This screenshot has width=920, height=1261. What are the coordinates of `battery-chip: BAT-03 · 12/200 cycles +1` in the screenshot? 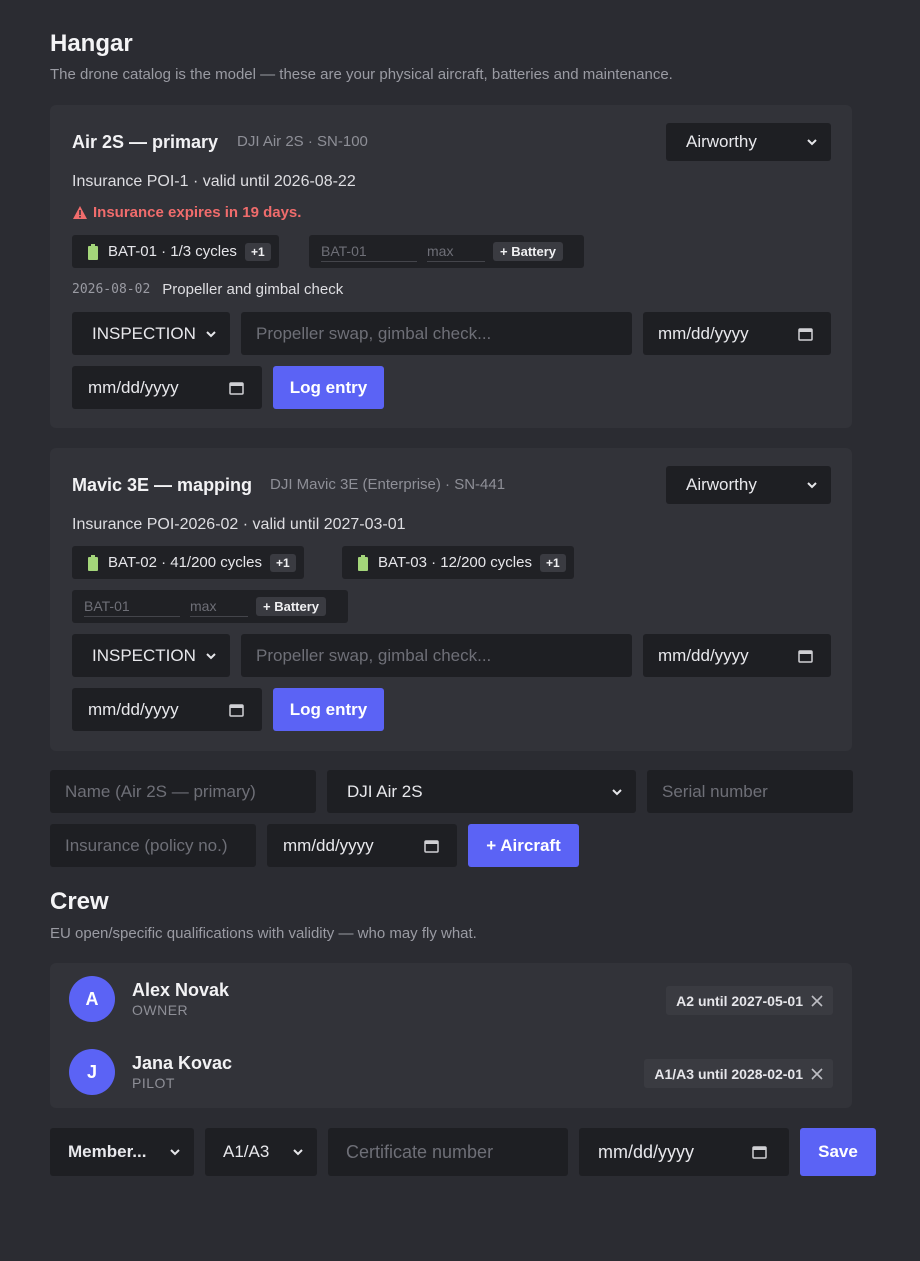 It's located at (458, 562).